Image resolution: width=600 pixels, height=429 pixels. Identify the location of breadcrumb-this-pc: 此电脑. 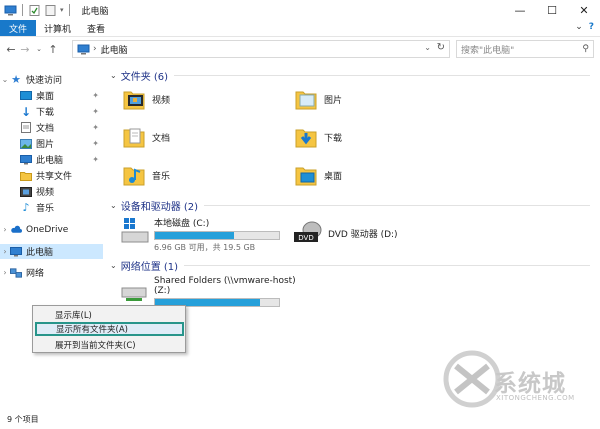
(114, 49).